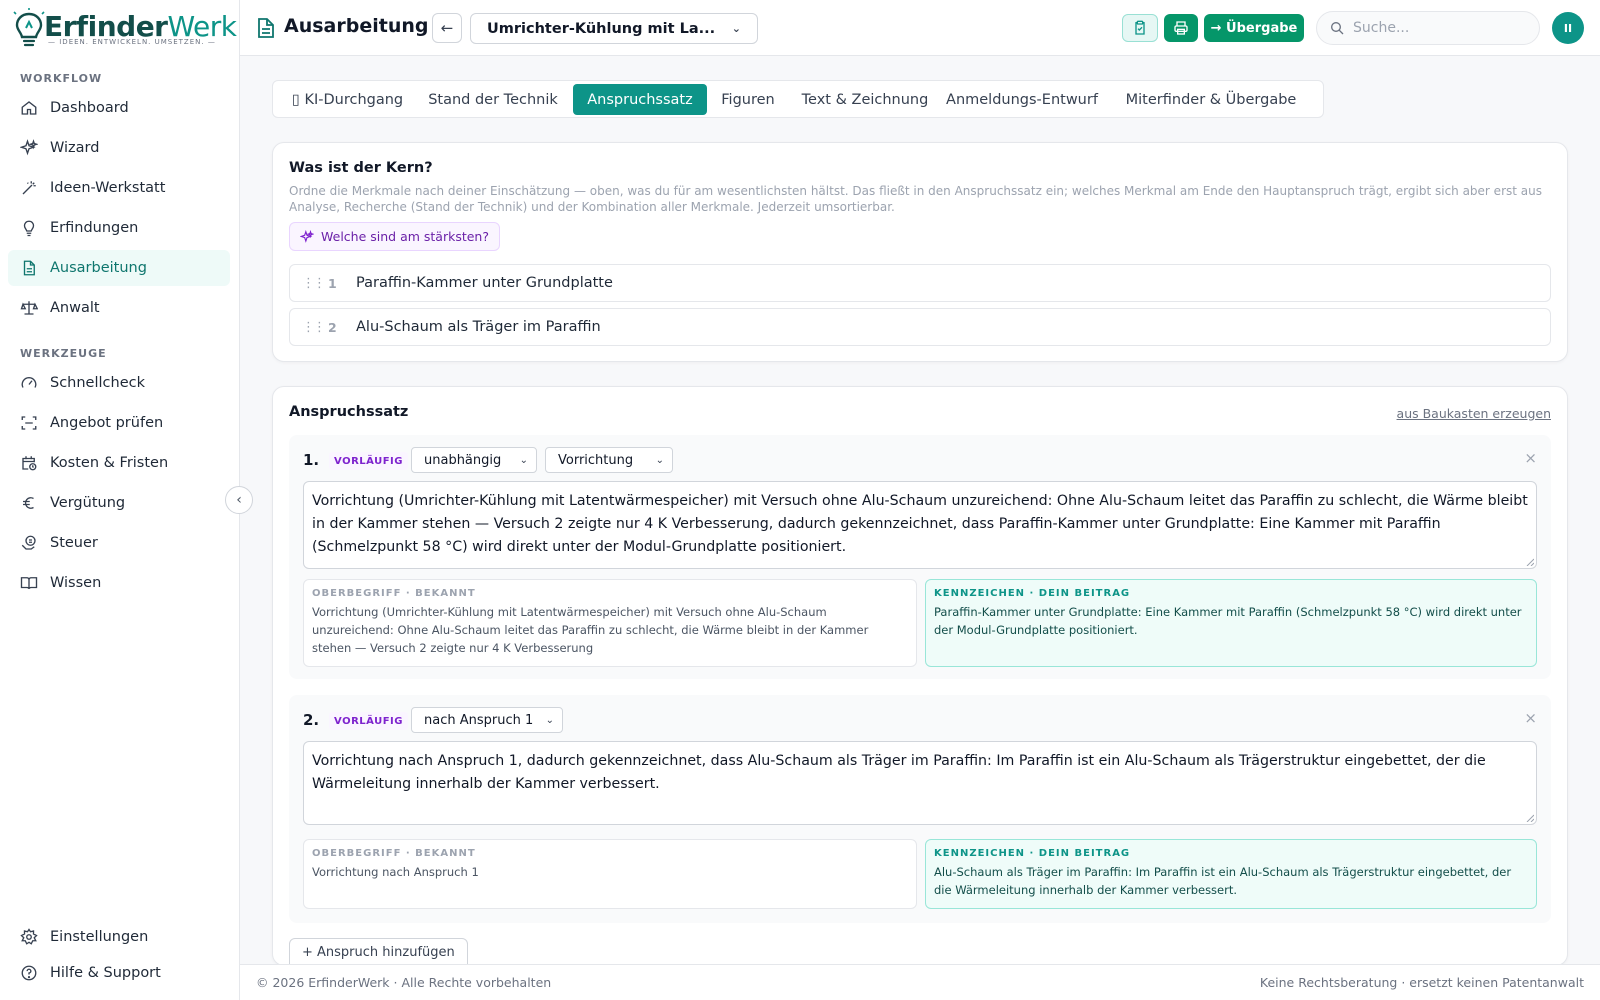 The width and height of the screenshot is (1600, 1000). I want to click on clipboard-button, so click(1140, 28).